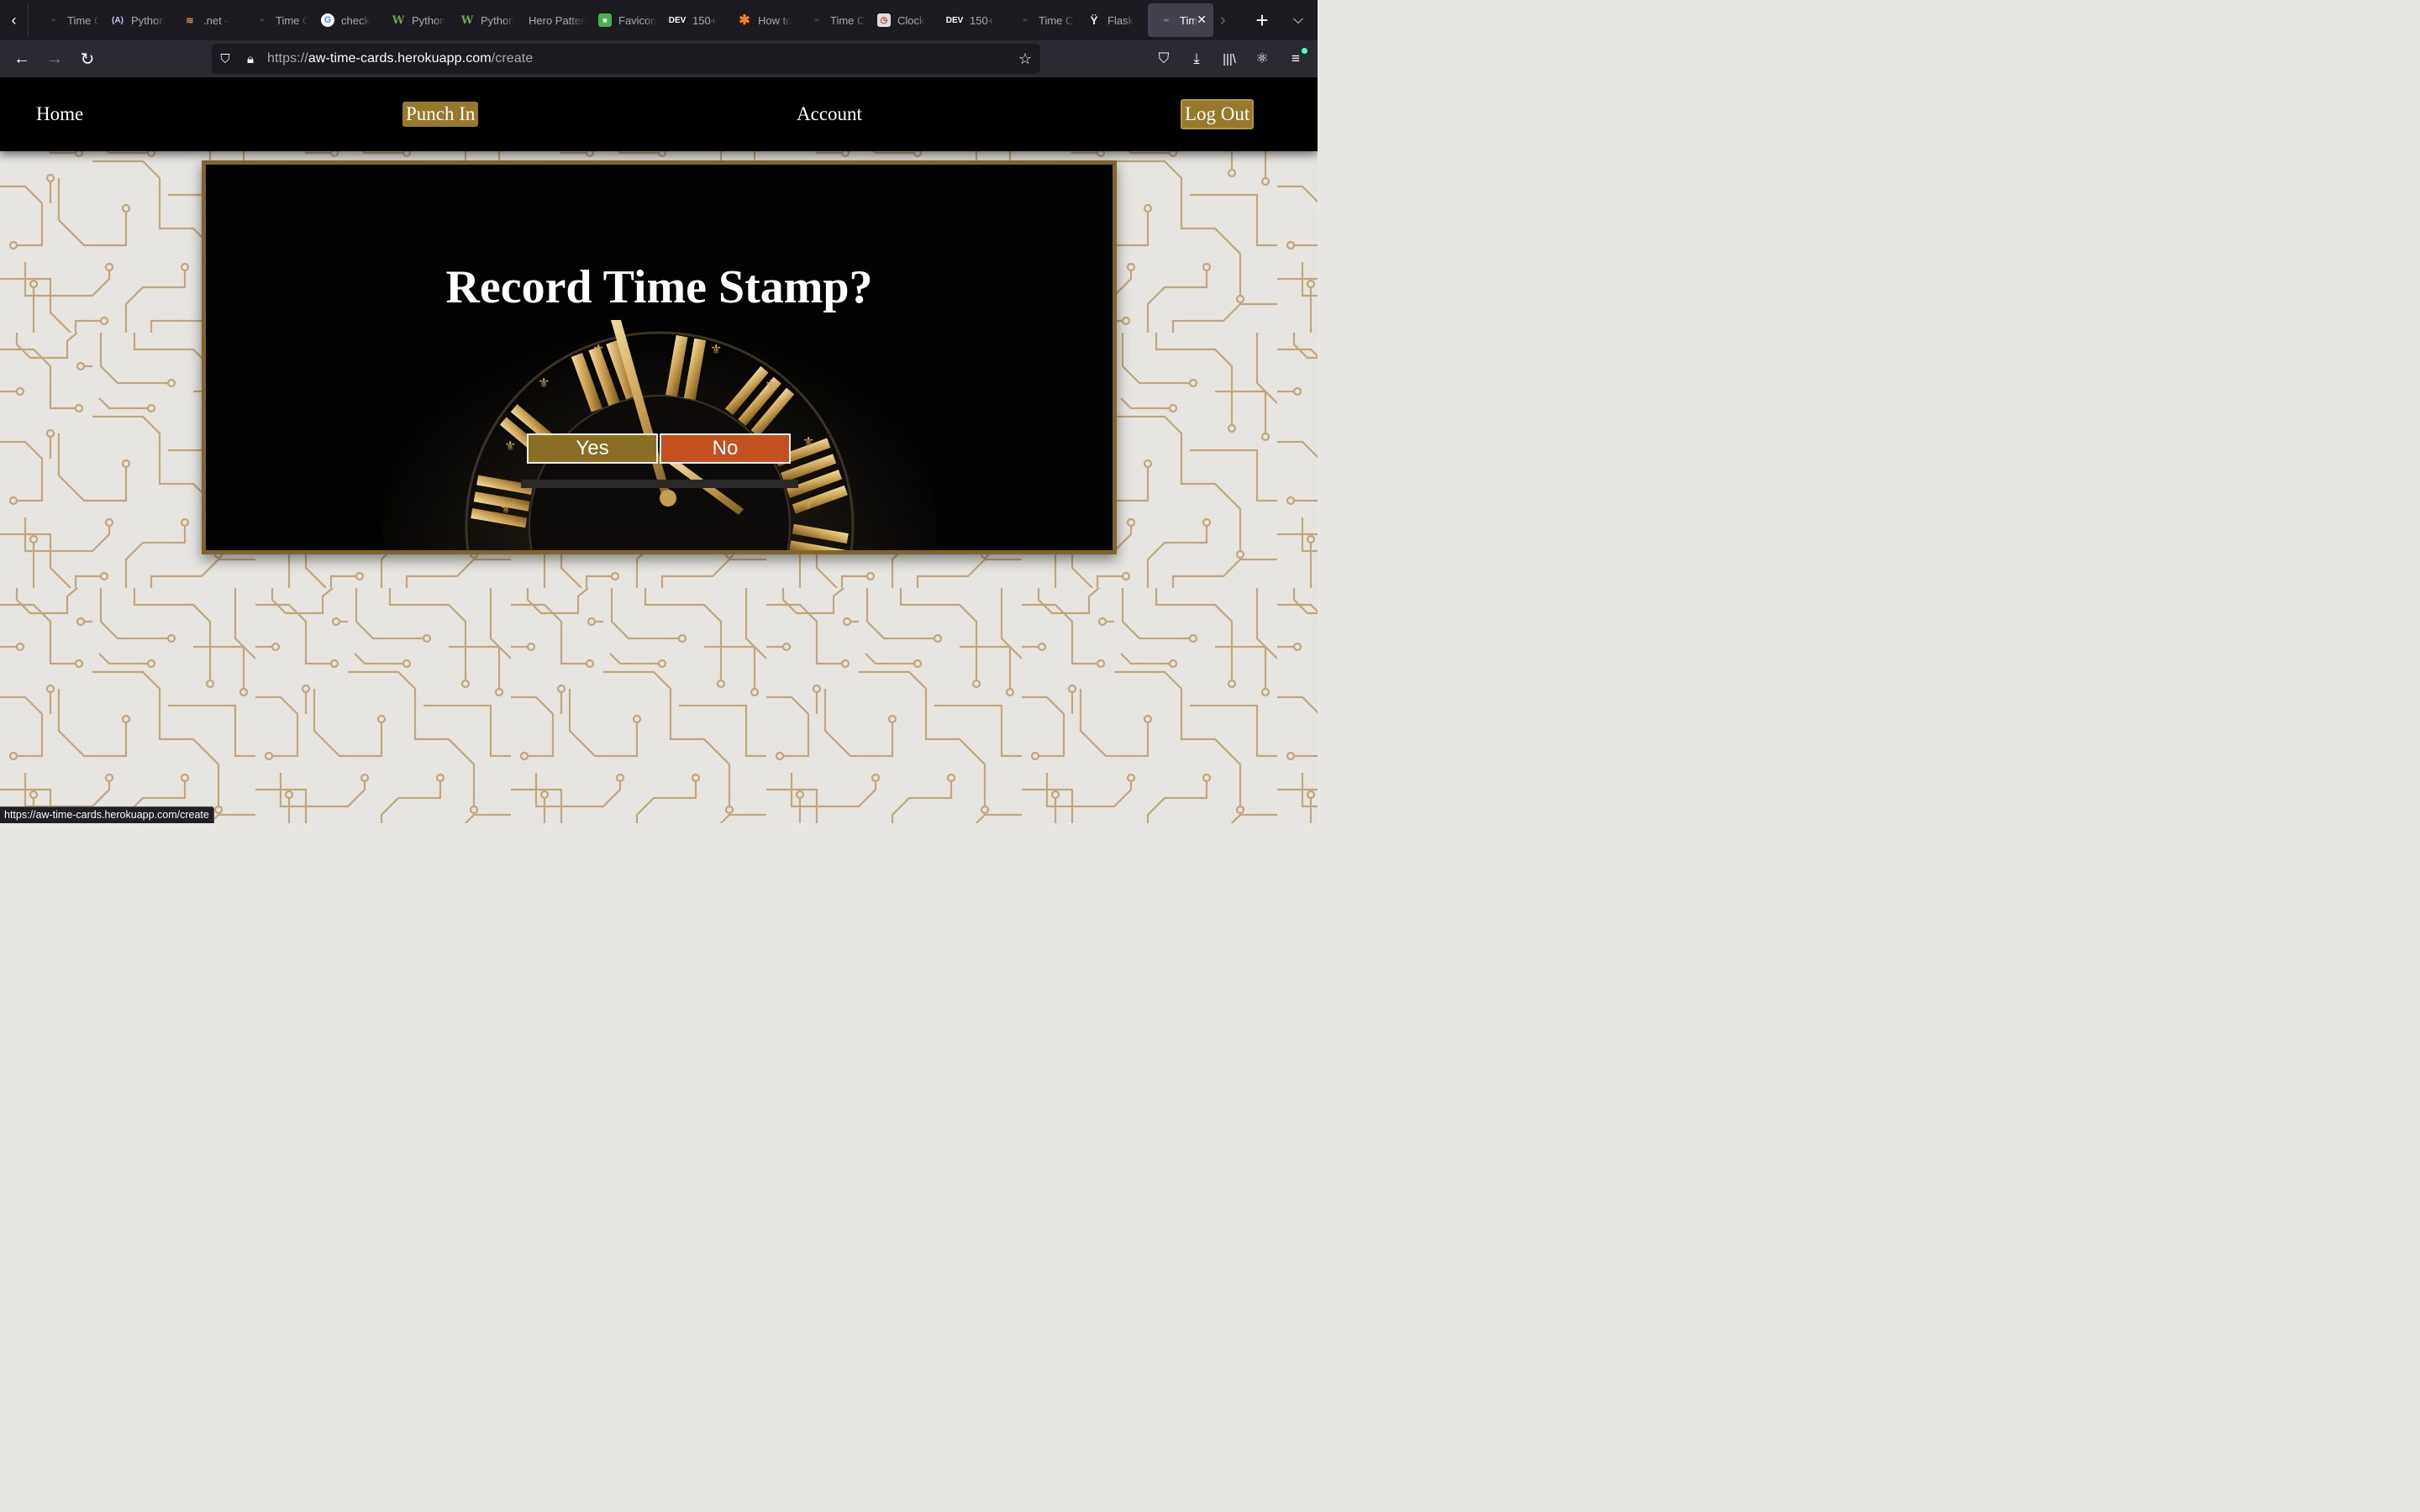 This screenshot has height=1512, width=2420. What do you see at coordinates (344, 20) in the screenshot?
I see `tab: Gcheck` at bounding box center [344, 20].